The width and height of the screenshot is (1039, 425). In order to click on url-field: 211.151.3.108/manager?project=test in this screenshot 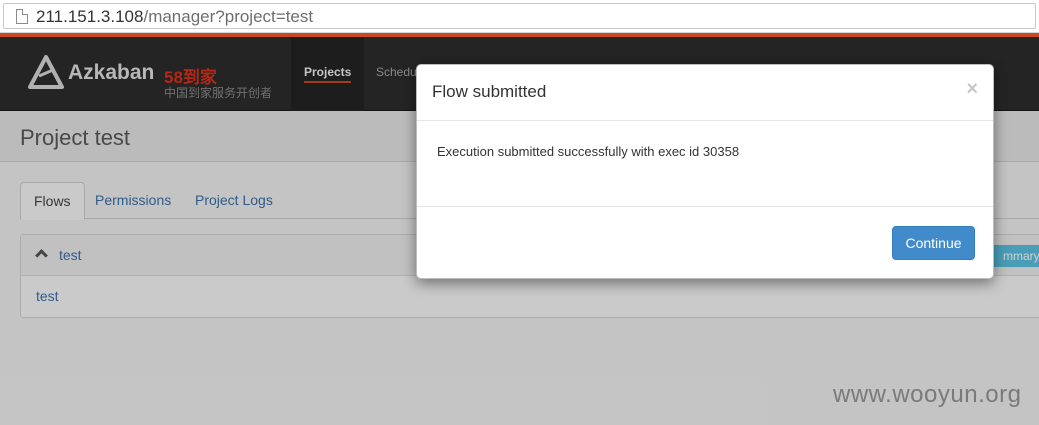, I will do `click(519, 16)`.